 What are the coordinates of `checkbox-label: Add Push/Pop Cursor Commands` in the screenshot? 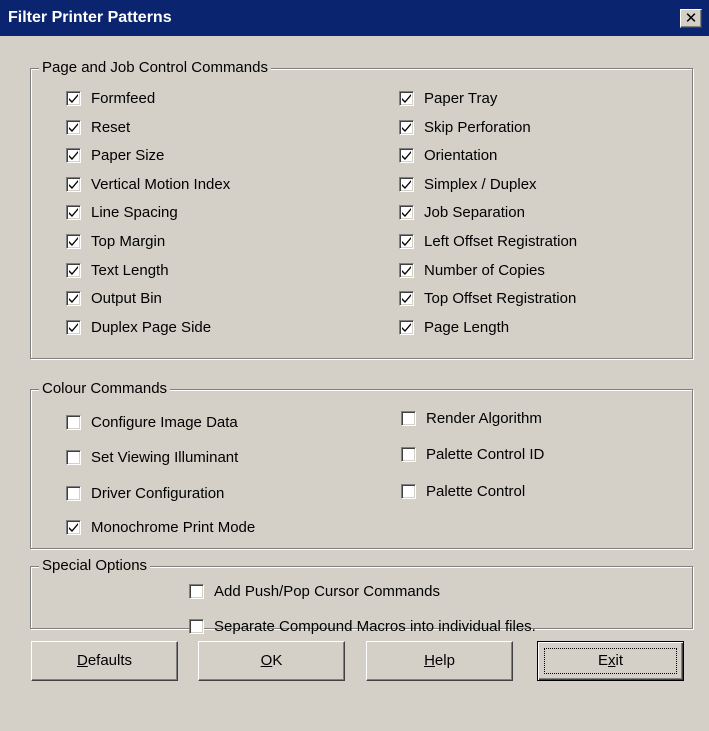 It's located at (327, 591).